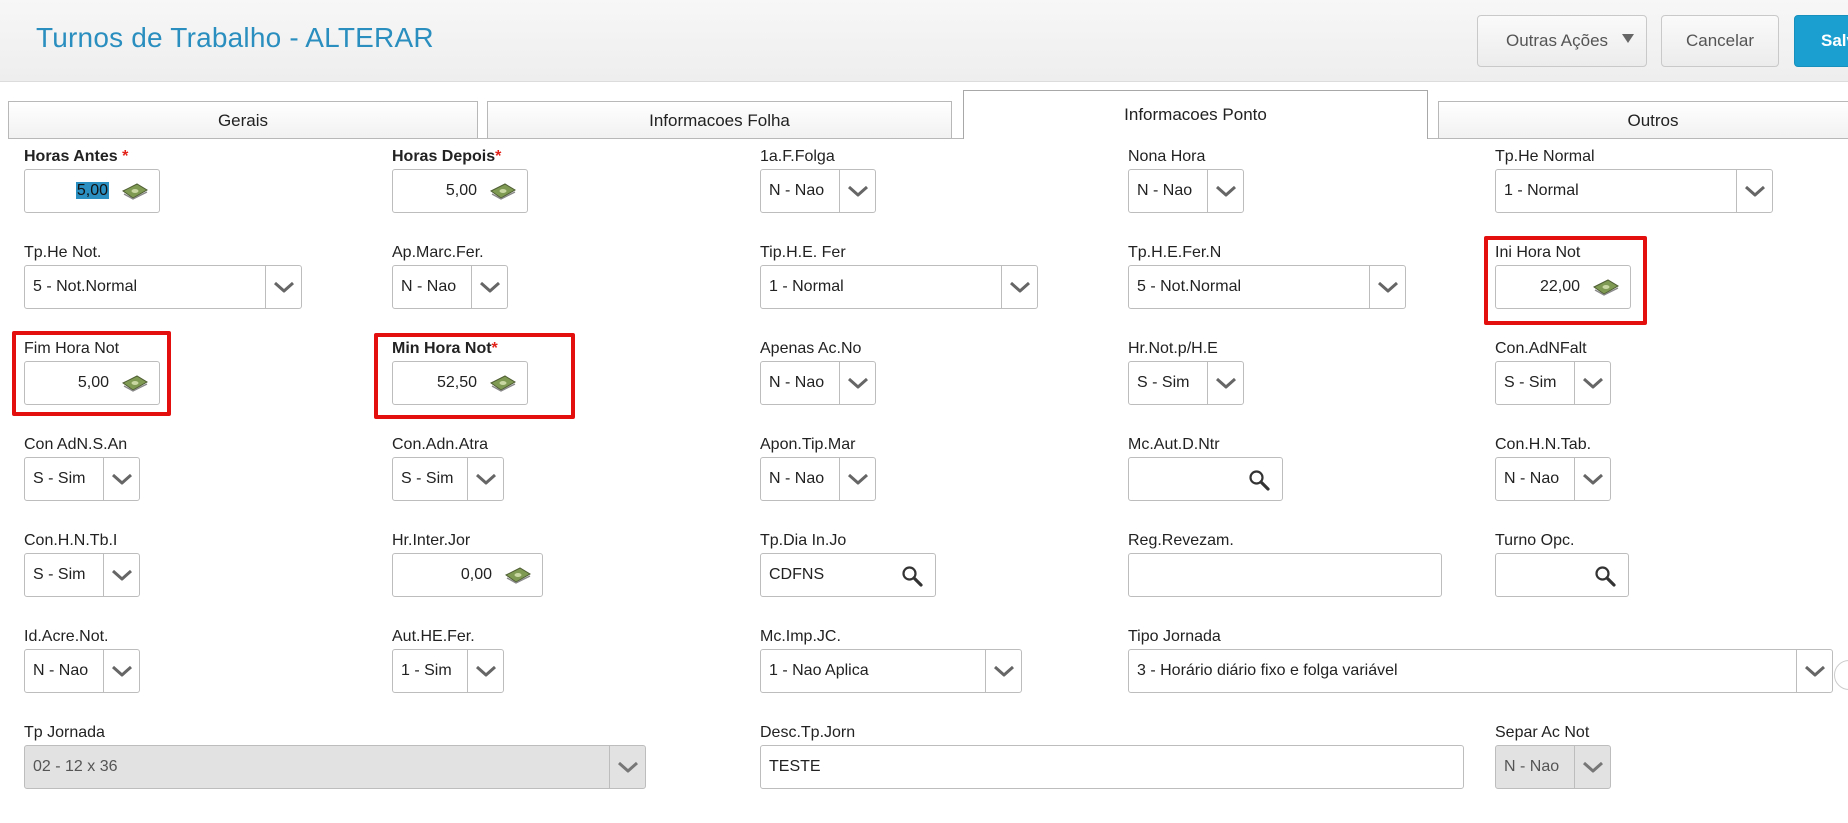  What do you see at coordinates (1181, 540) in the screenshot?
I see `reg-revezam-label: Reg.Revezam.` at bounding box center [1181, 540].